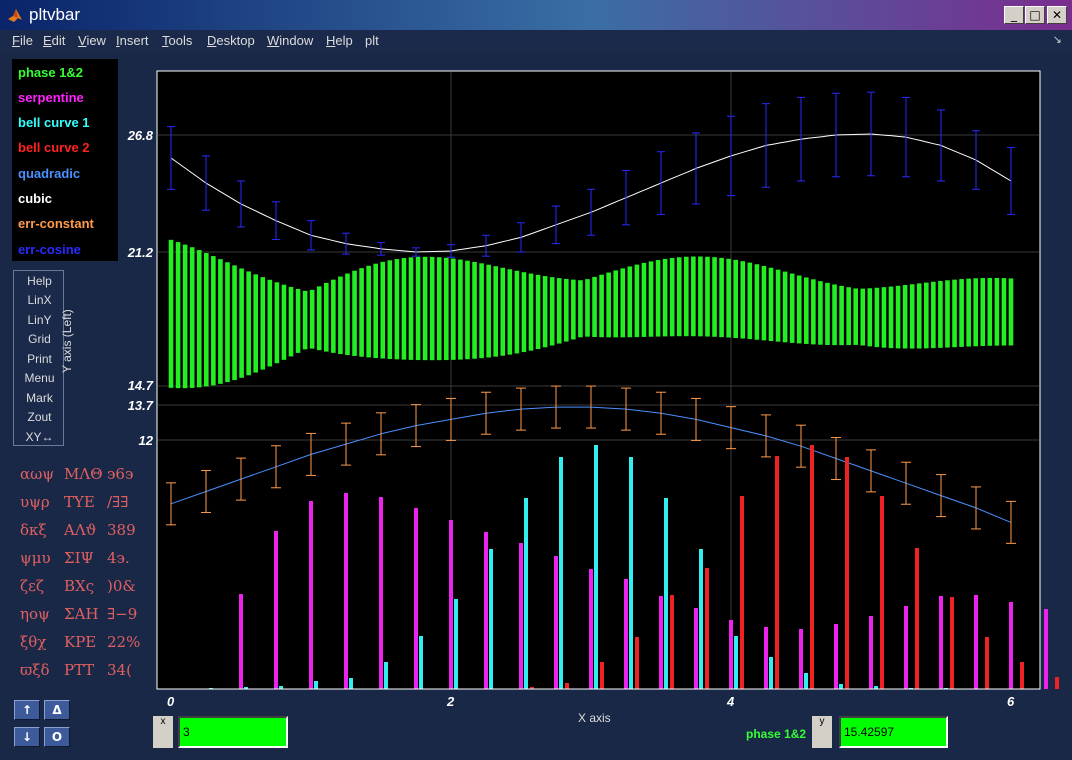 This screenshot has height=760, width=1072. Describe the element at coordinates (731, 701) in the screenshot. I see `xtick-4: 4` at that location.